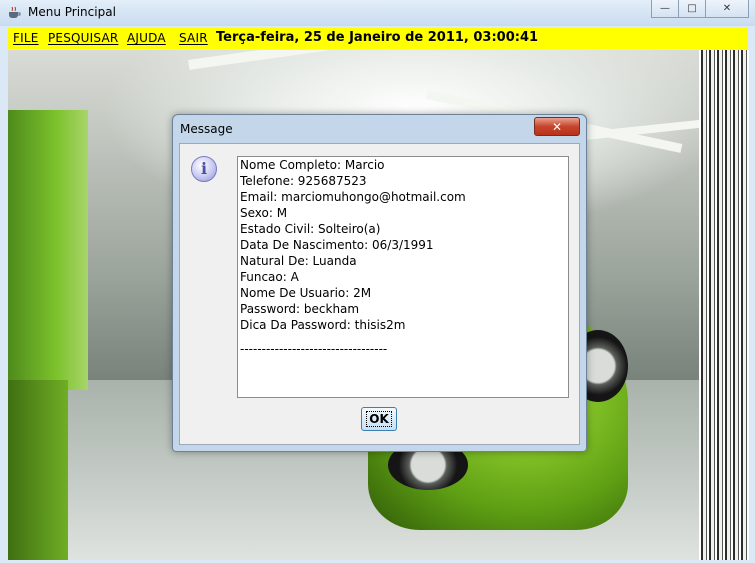  I want to click on ceiling-light, so click(337, 60).